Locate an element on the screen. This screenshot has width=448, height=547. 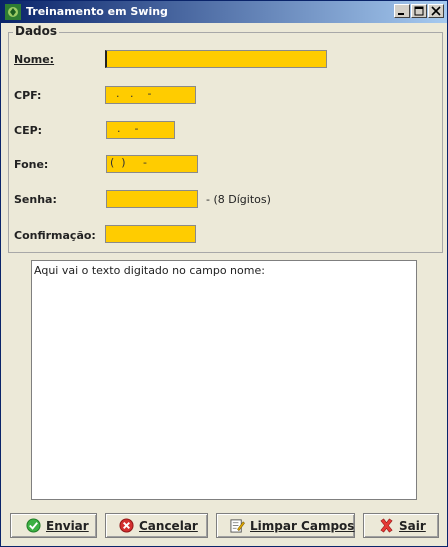
close-icon is located at coordinates (436, 11).